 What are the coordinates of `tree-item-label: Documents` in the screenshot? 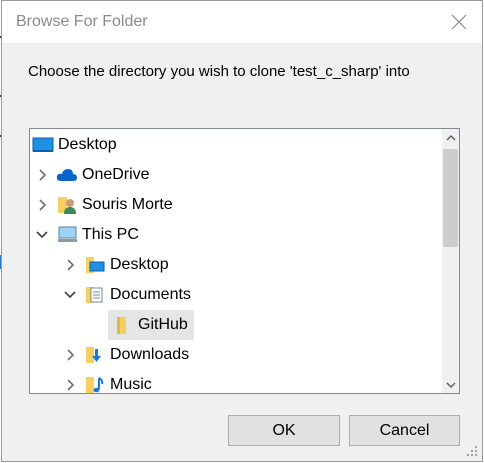 It's located at (150, 294).